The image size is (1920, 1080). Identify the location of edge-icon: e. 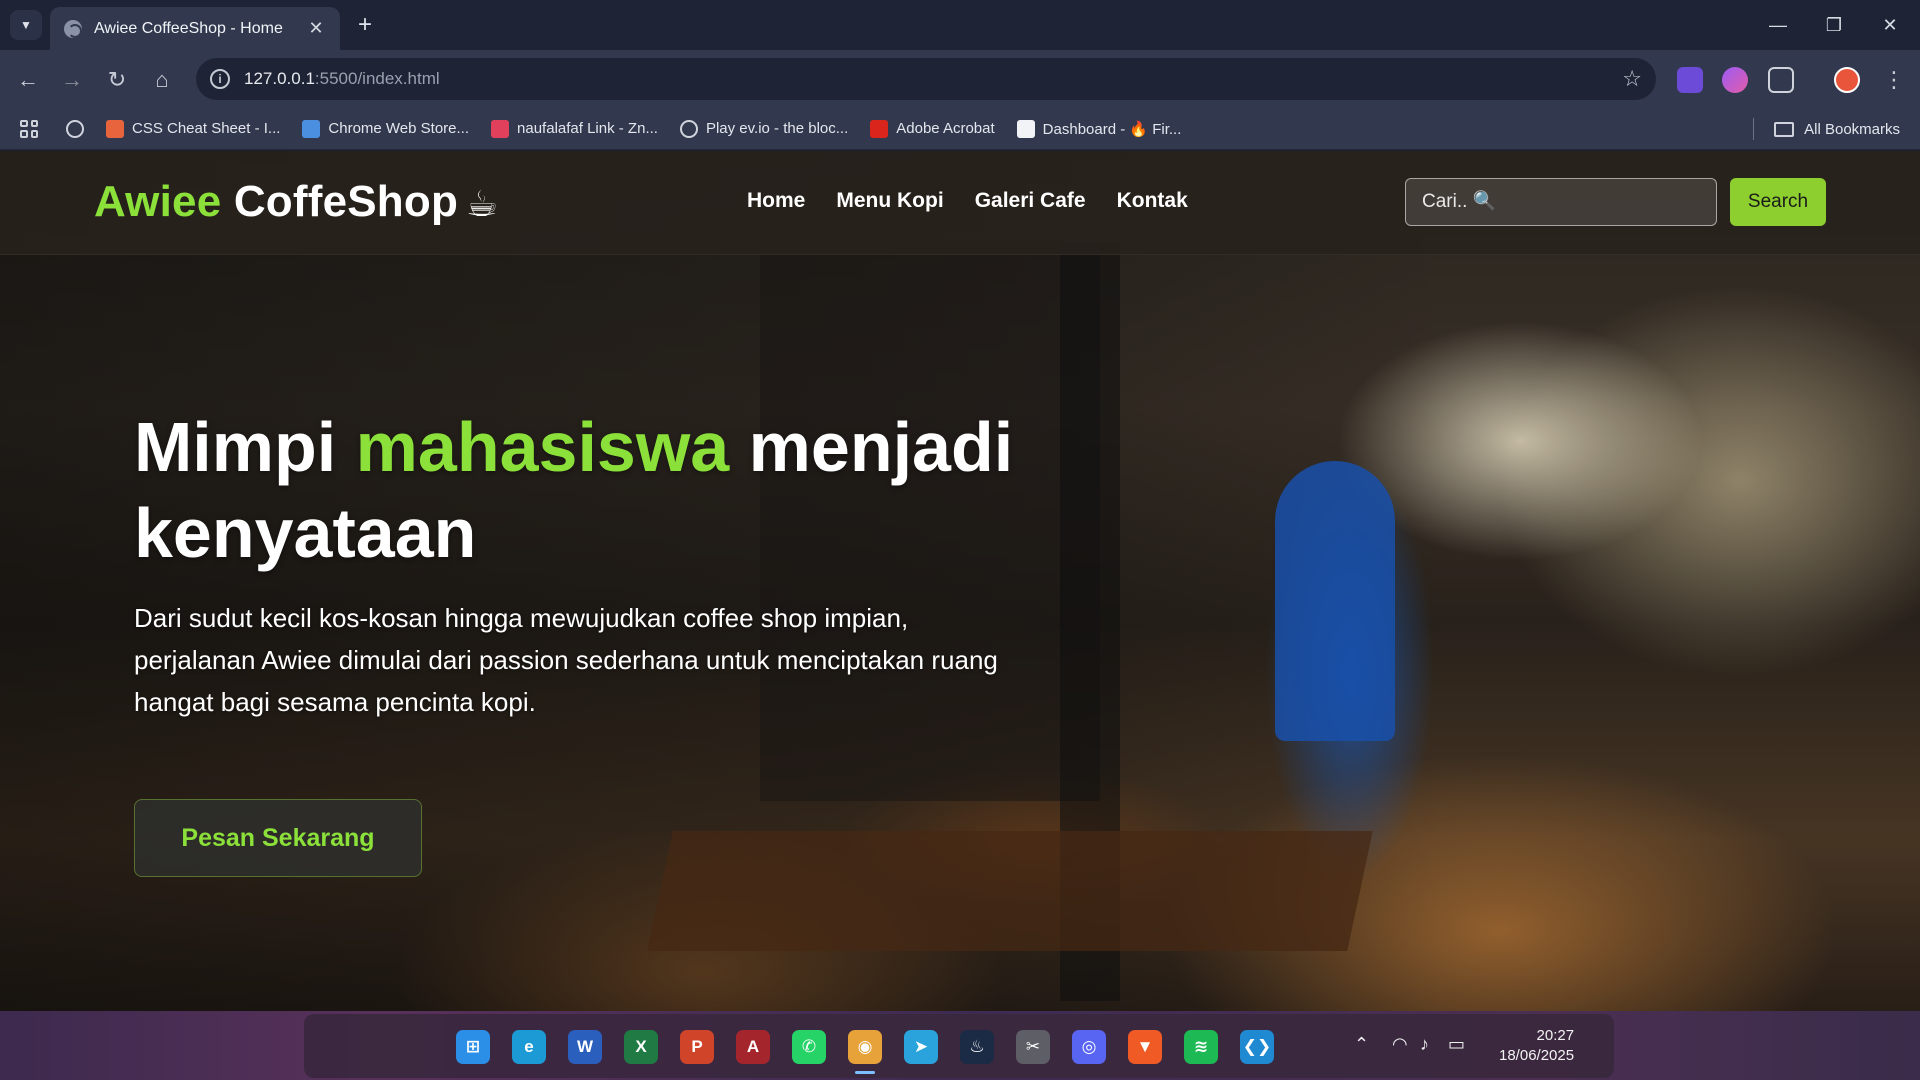
(529, 1047).